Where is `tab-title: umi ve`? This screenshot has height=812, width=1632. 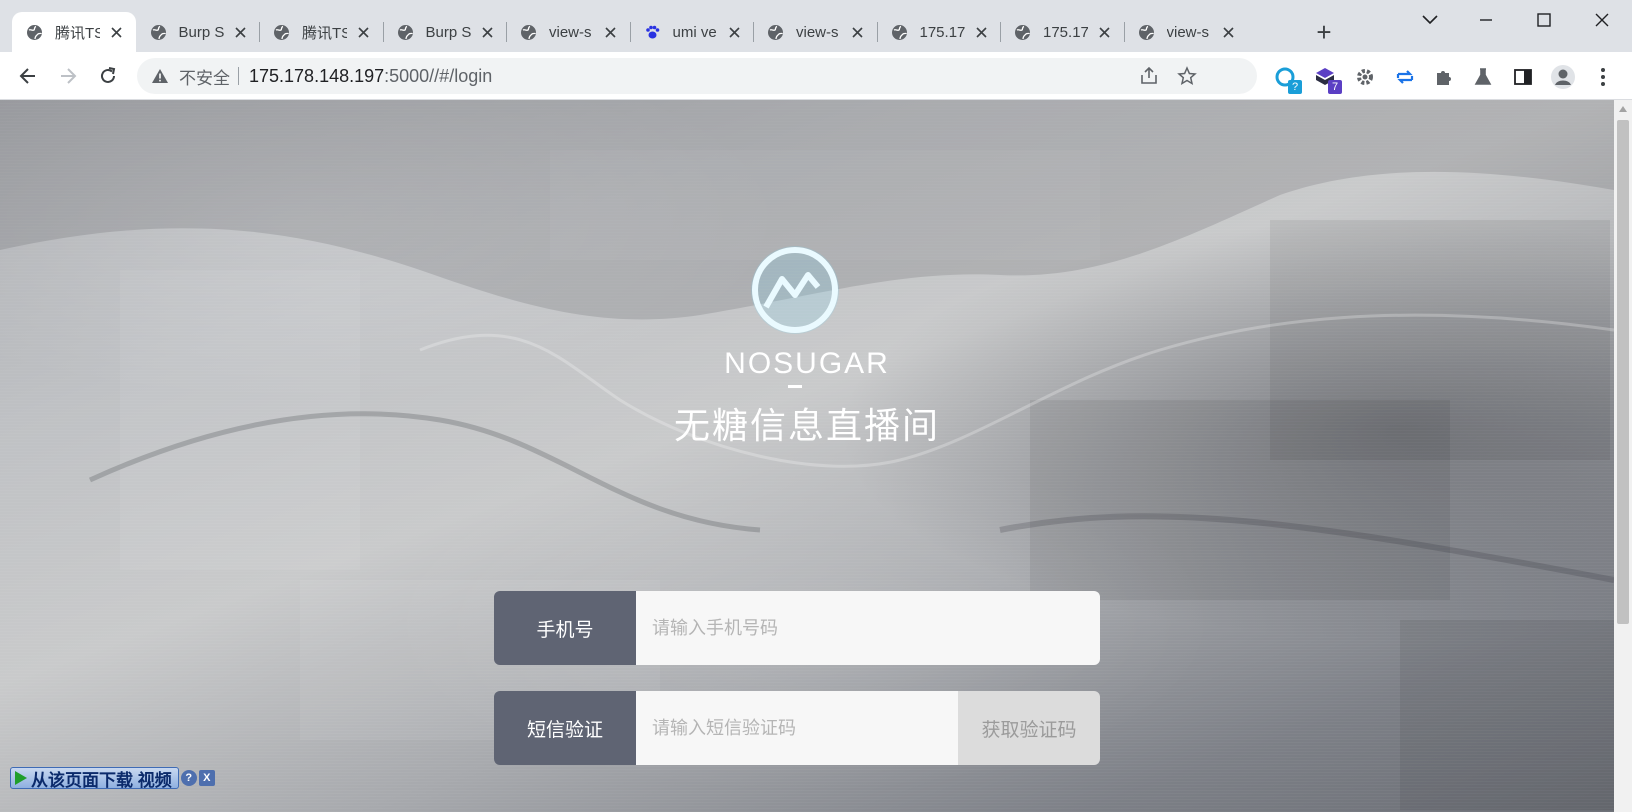
tab-title: umi ve is located at coordinates (694, 32).